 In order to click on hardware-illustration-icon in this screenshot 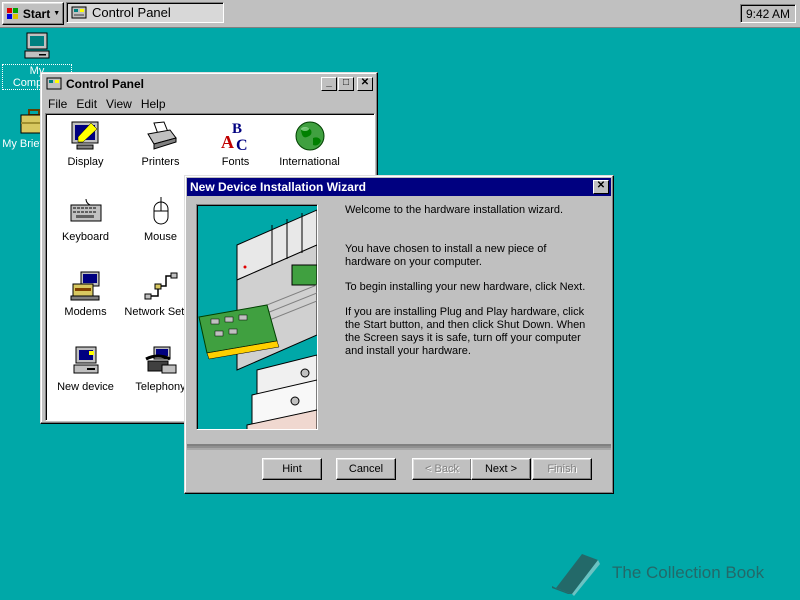, I will do `click(257, 319)`.